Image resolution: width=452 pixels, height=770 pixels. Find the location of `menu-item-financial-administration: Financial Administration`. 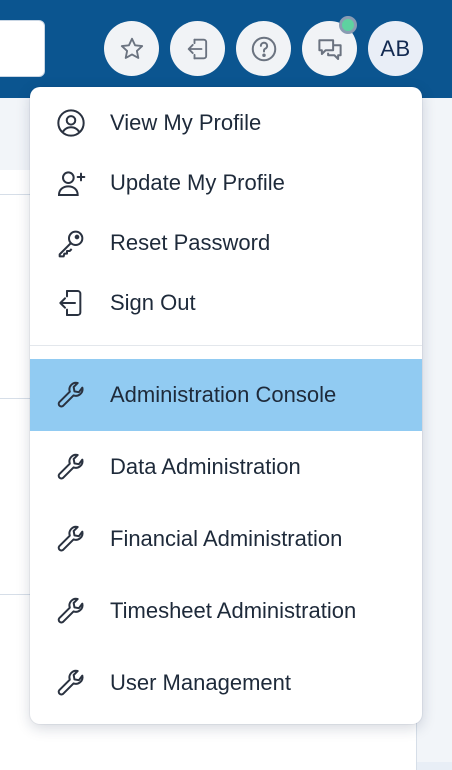

menu-item-financial-administration: Financial Administration is located at coordinates (226, 539).